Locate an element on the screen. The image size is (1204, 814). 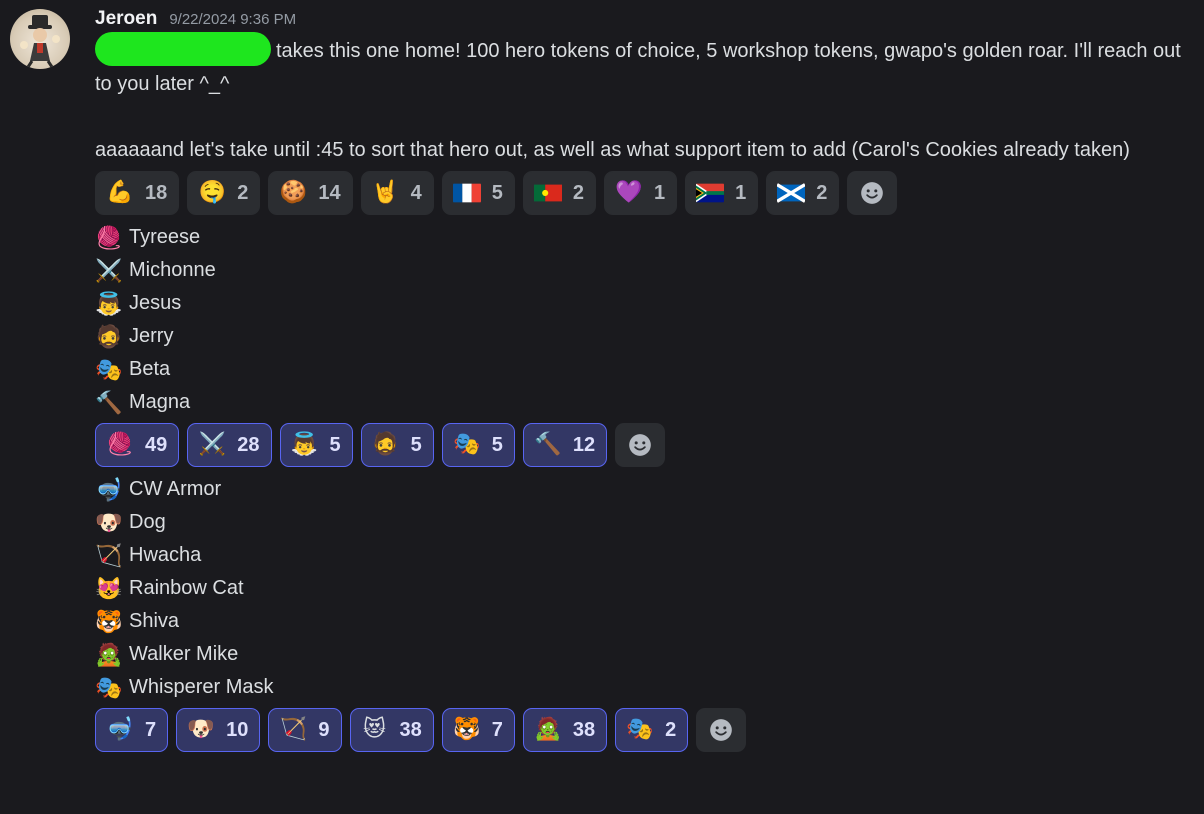
reaction-button: 1 is located at coordinates (722, 193).